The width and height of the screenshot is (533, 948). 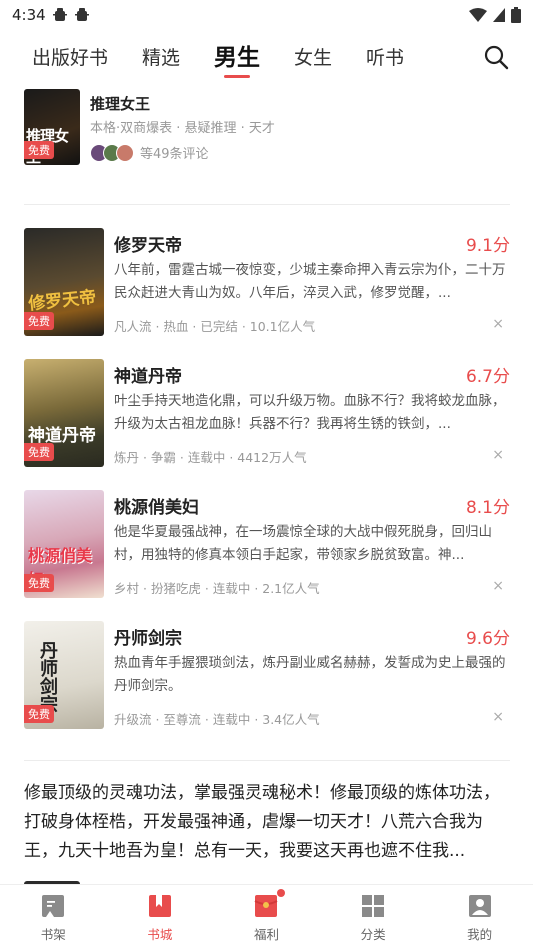 What do you see at coordinates (64, 413) in the screenshot?
I see `book-cover: 神道丹帝 免费` at bounding box center [64, 413].